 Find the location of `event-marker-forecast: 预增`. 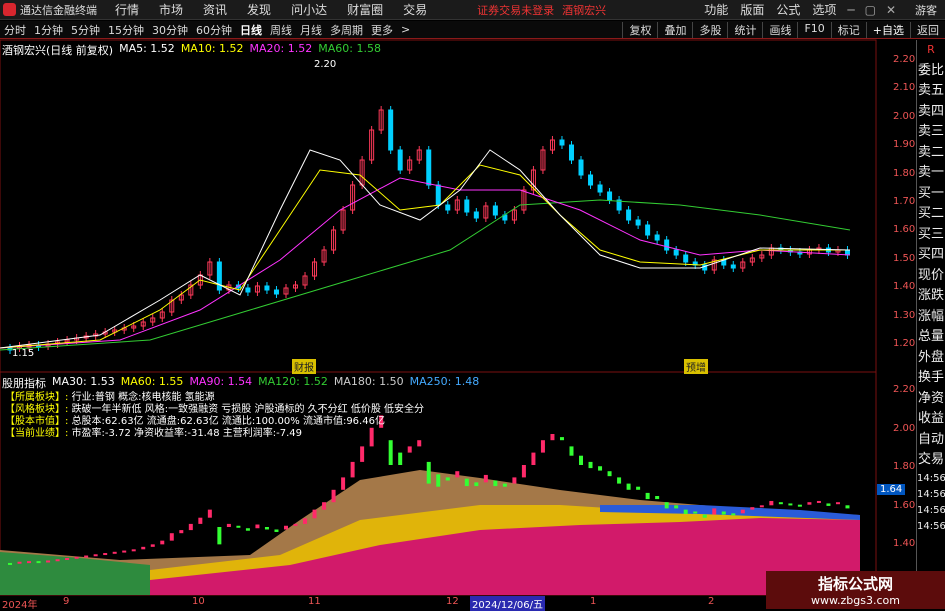

event-marker-forecast: 预增 is located at coordinates (696, 366).